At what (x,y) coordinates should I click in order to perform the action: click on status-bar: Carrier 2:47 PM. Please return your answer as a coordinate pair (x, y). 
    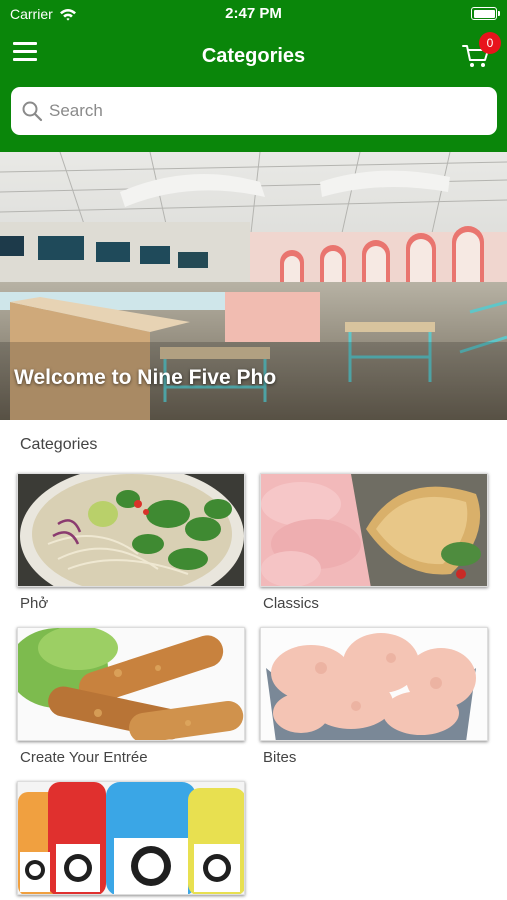
    Looking at the image, I should click on (253, 14).